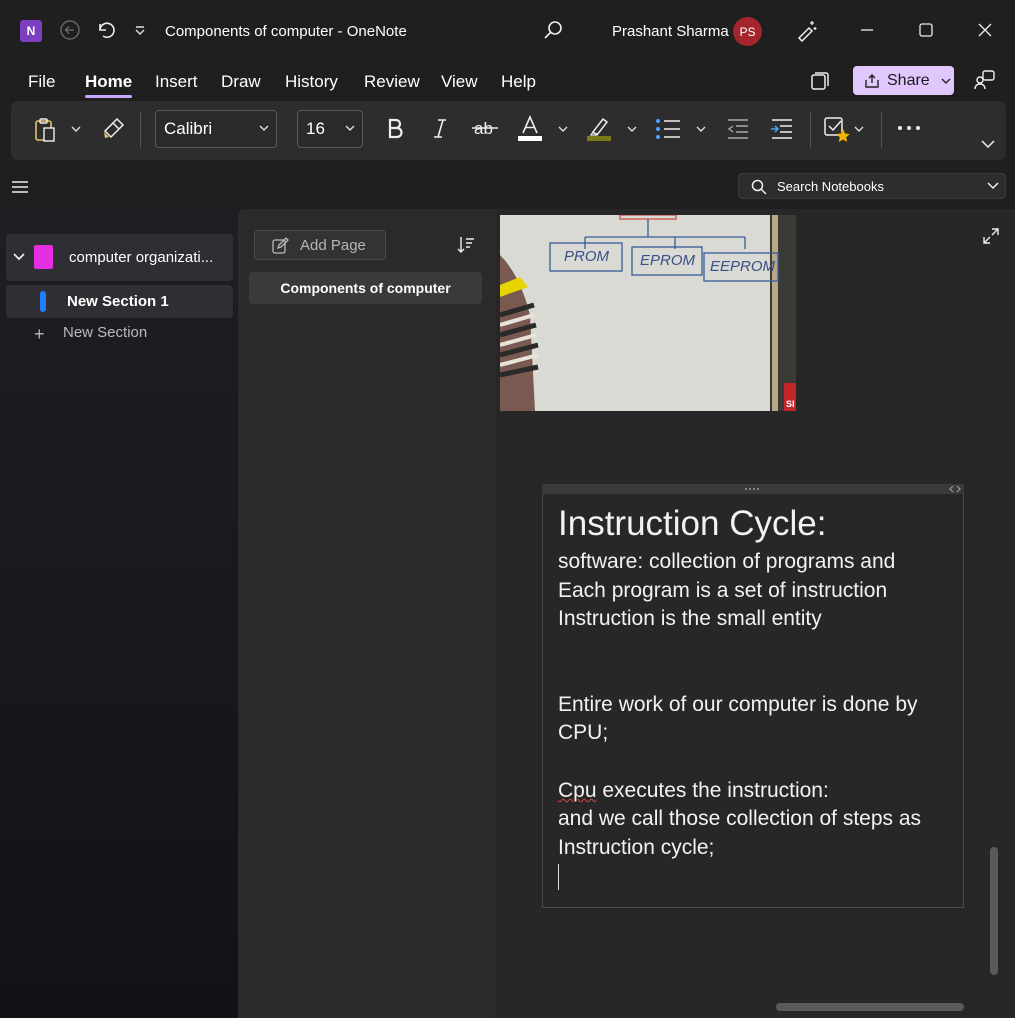 This screenshot has height=1018, width=1015. I want to click on bold-icon, so click(395, 128).